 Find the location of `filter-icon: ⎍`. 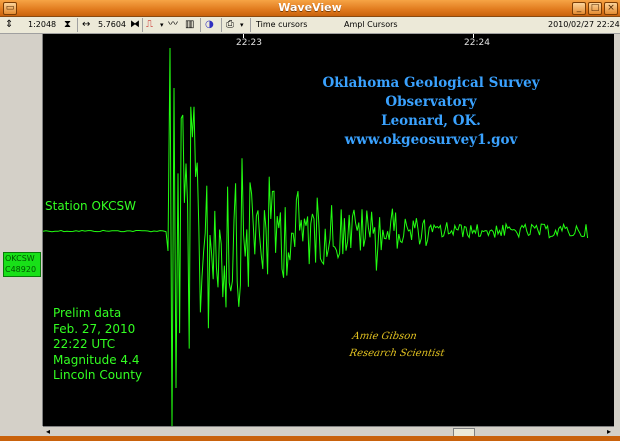

filter-icon: ⎍ is located at coordinates (149, 25).